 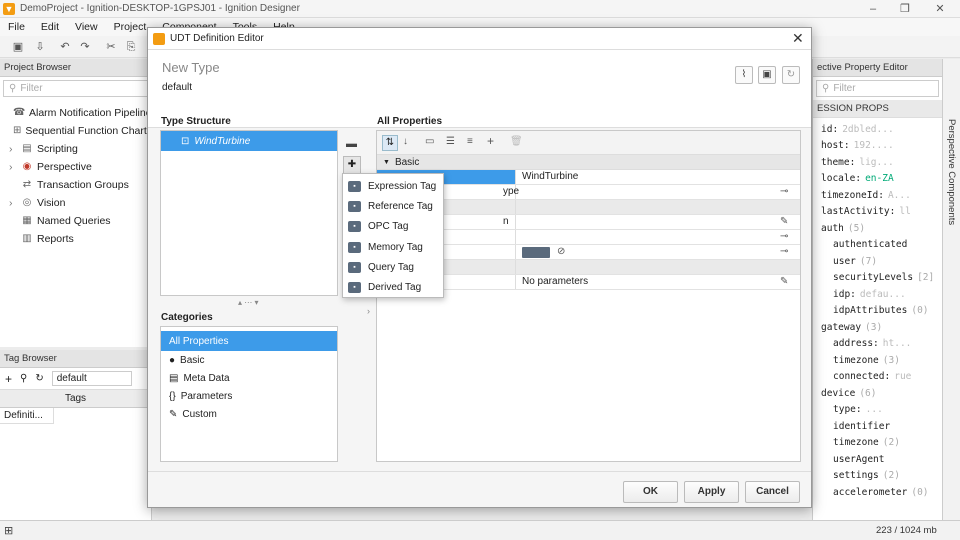 I want to click on pulse-icon: ⌇, so click(x=744, y=75).